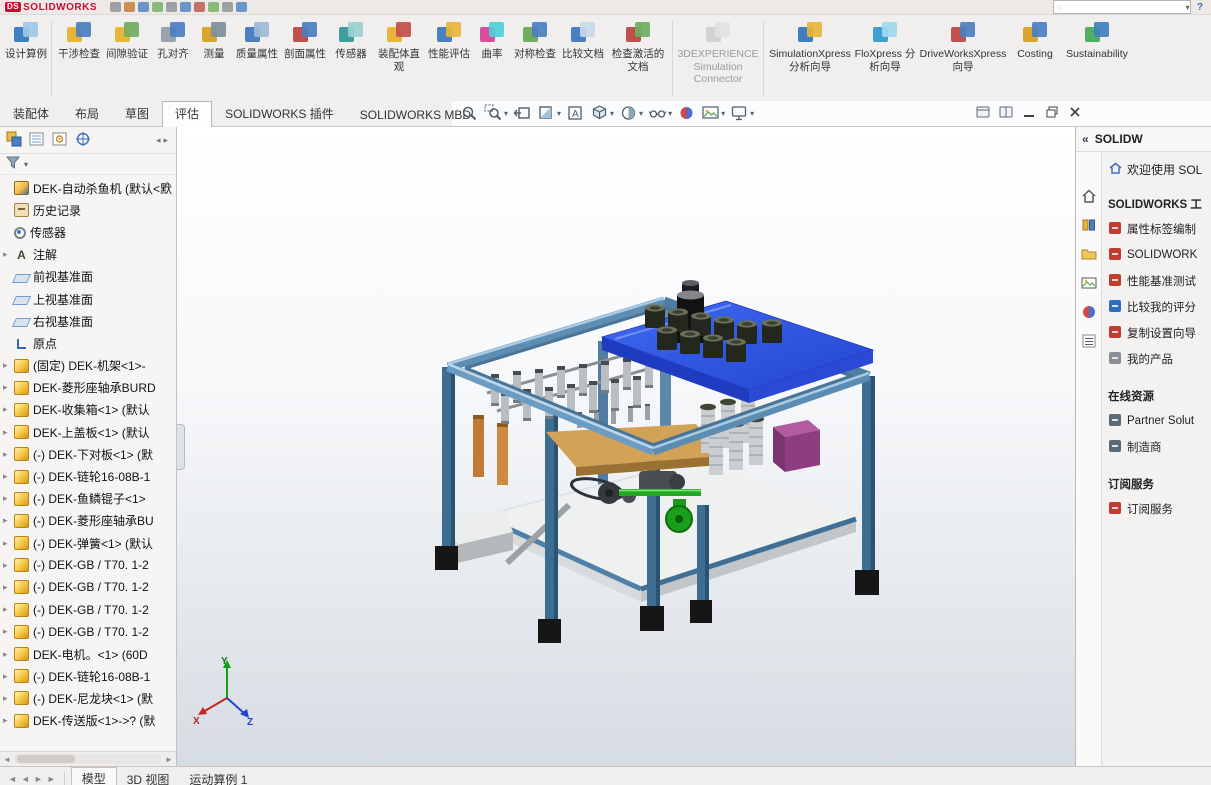 The height and width of the screenshot is (785, 1211). What do you see at coordinates (1158, 421) in the screenshot?
I see `task-pane-item: Partner Solut` at bounding box center [1158, 421].